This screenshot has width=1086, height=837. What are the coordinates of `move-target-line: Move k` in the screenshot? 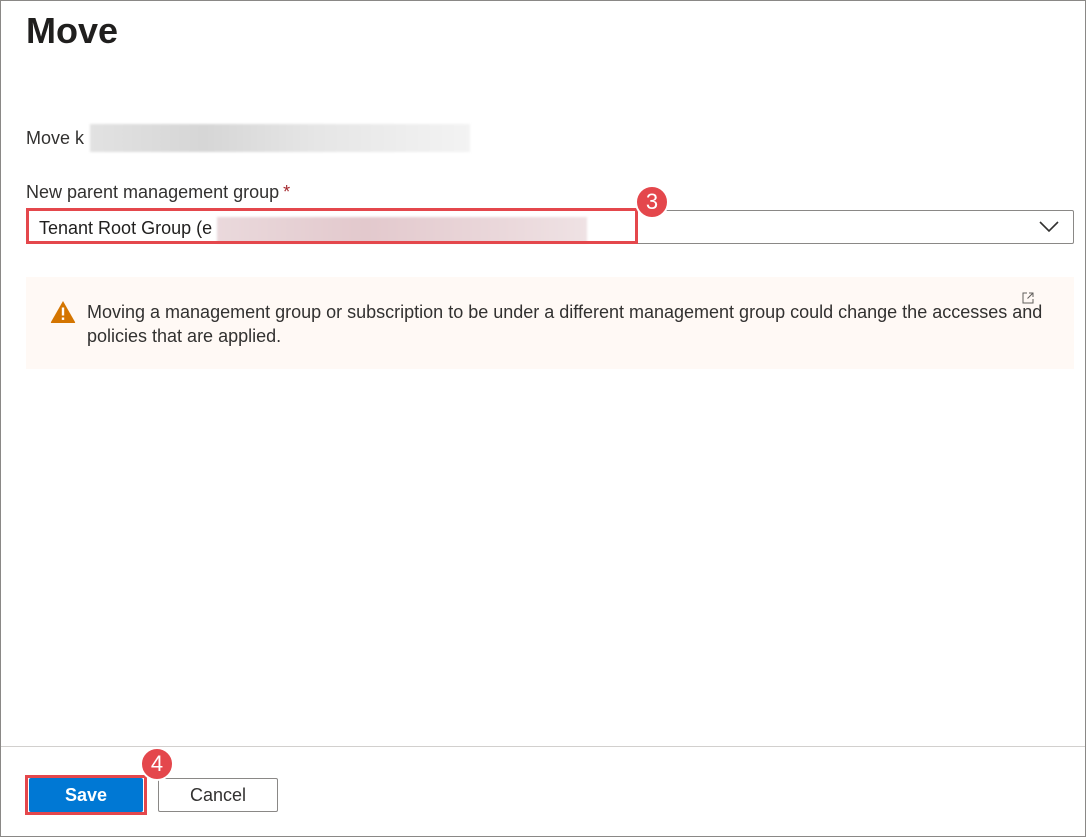 It's located at (248, 138).